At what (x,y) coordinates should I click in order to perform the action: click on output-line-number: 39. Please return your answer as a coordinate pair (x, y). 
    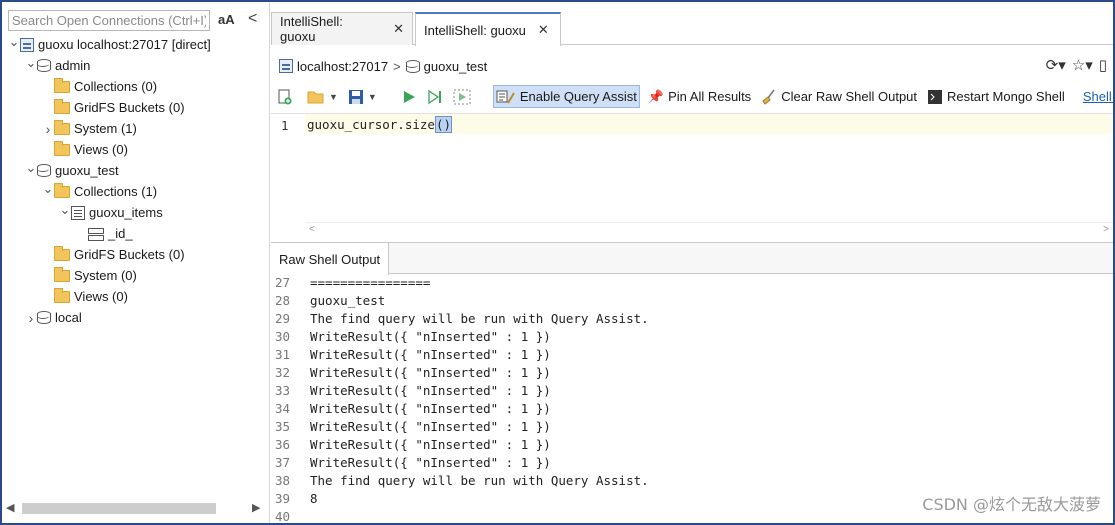
    Looking at the image, I should click on (283, 498).